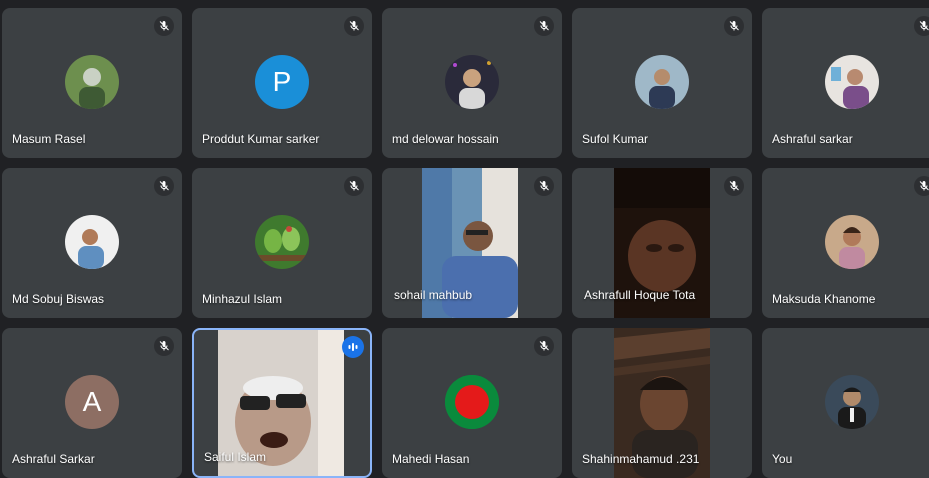 Image resolution: width=929 pixels, height=478 pixels. I want to click on parrots-photo-icon, so click(282, 242).